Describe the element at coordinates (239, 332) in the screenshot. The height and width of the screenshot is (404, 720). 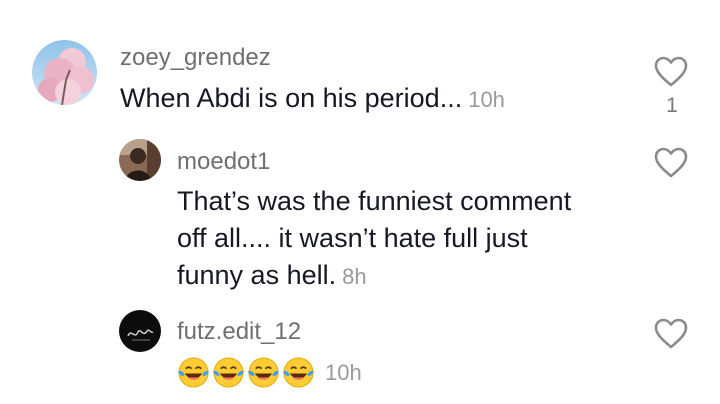
I see `comment-username: futz.edit_12` at that location.